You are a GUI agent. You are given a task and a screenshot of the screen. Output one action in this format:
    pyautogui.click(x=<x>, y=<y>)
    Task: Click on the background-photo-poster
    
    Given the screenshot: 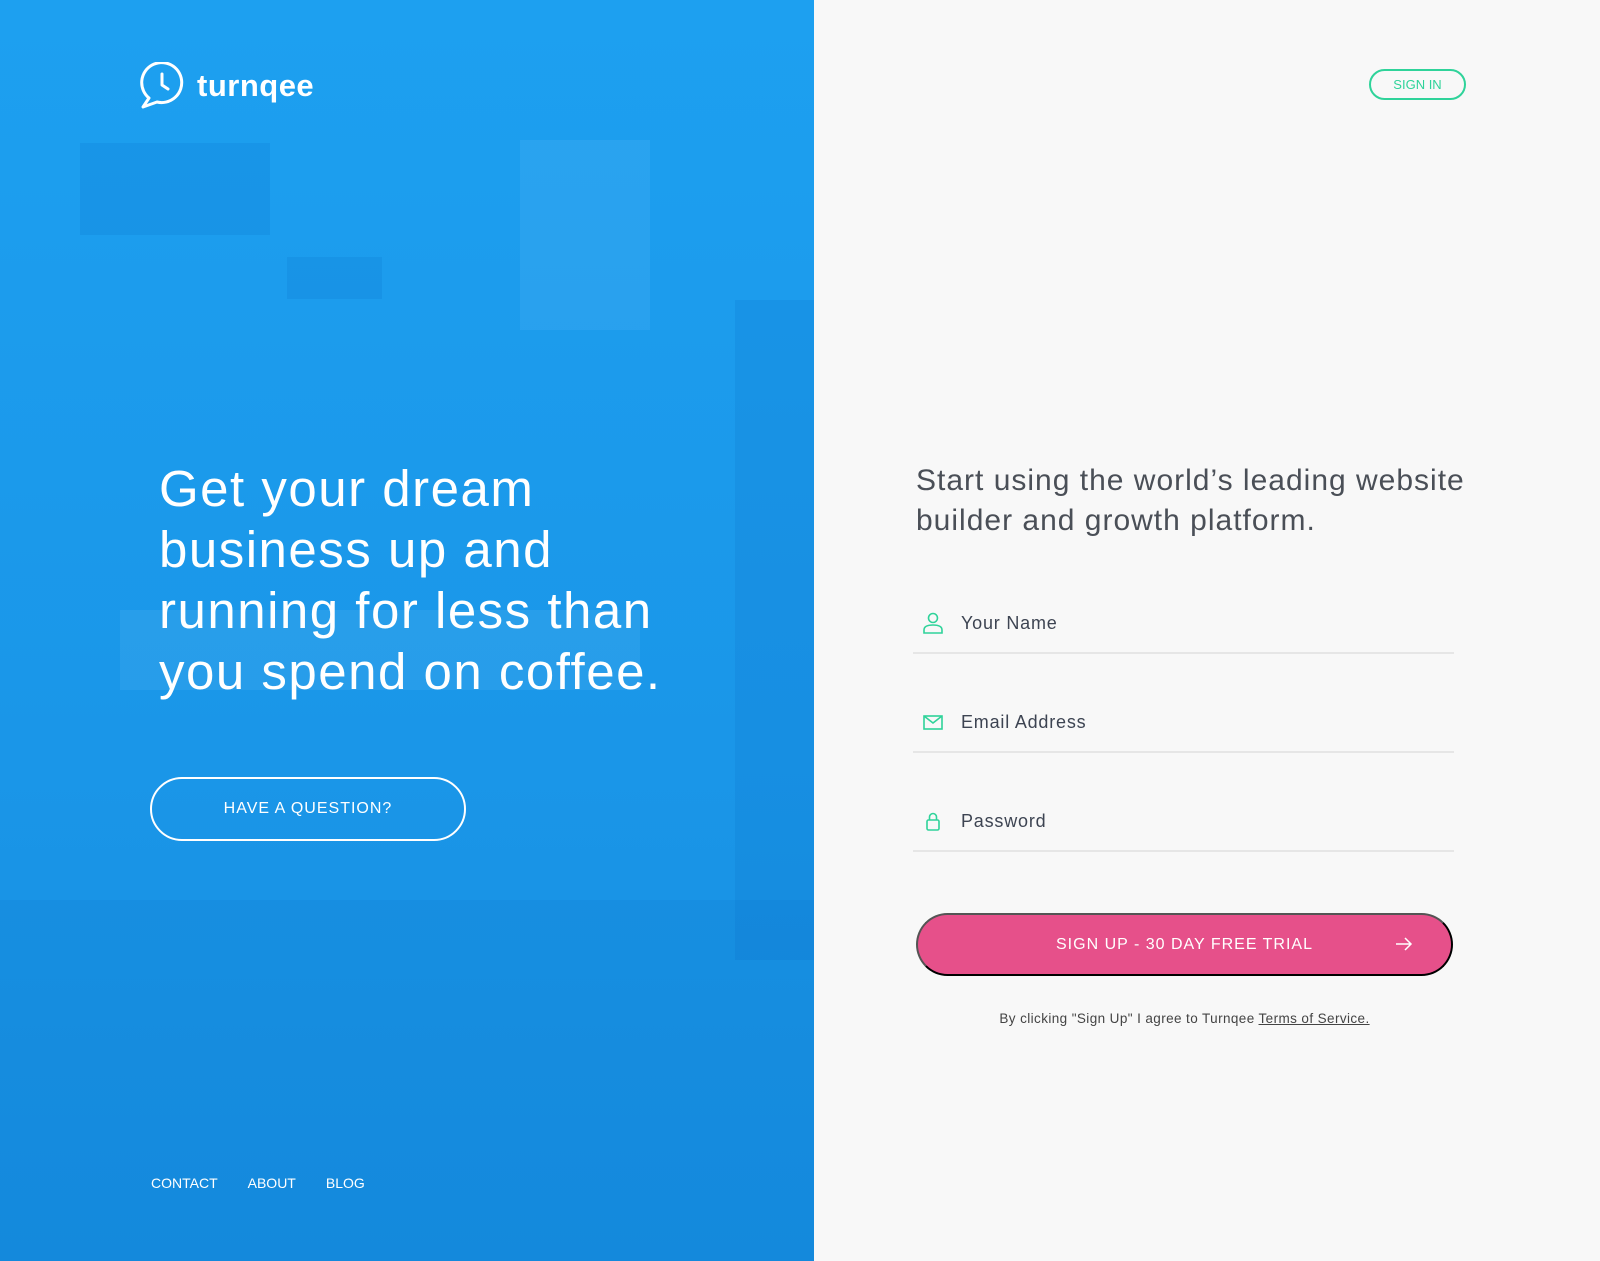 What is the action you would take?
    pyautogui.click(x=175, y=189)
    